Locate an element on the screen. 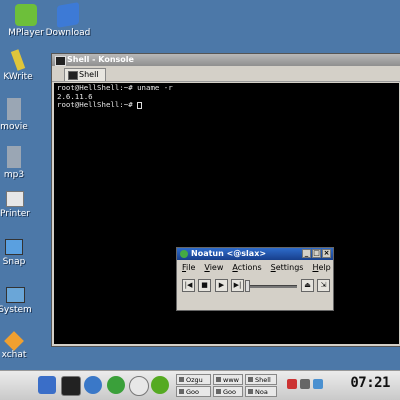 The image size is (400, 400). download-desktop-icon: Download is located at coordinates (68, 20).